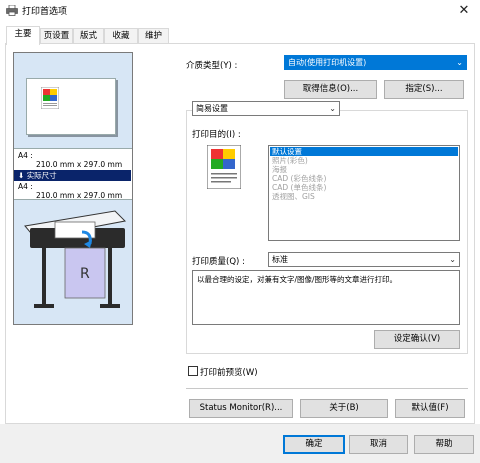  What do you see at coordinates (216, 135) in the screenshot?
I see `print-purpose-label: 打印目的(I) :` at bounding box center [216, 135].